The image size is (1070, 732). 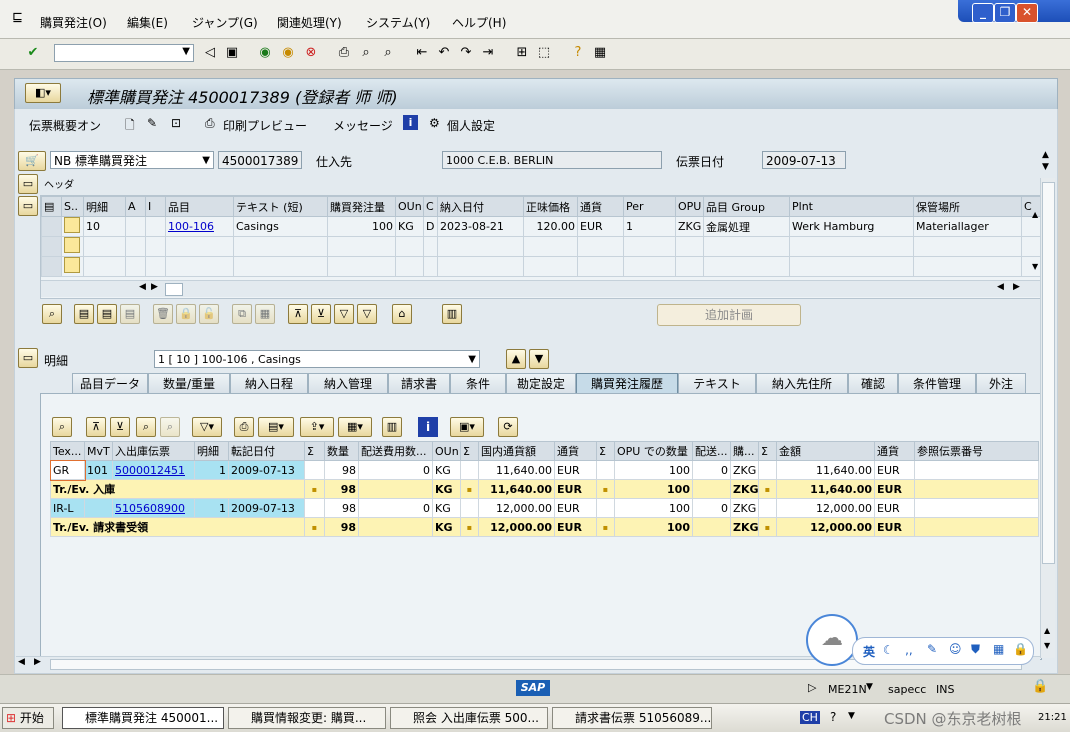 What do you see at coordinates (444, 53) in the screenshot?
I see `prev-page-icon: ↶` at bounding box center [444, 53].